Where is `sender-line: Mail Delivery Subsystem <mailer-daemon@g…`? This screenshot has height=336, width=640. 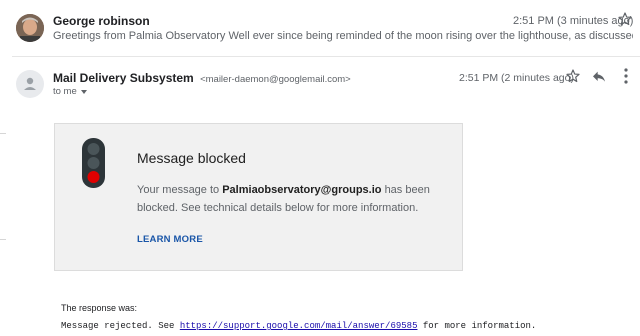 sender-line: Mail Delivery Subsystem <mailer-daemon@g… is located at coordinates (202, 78).